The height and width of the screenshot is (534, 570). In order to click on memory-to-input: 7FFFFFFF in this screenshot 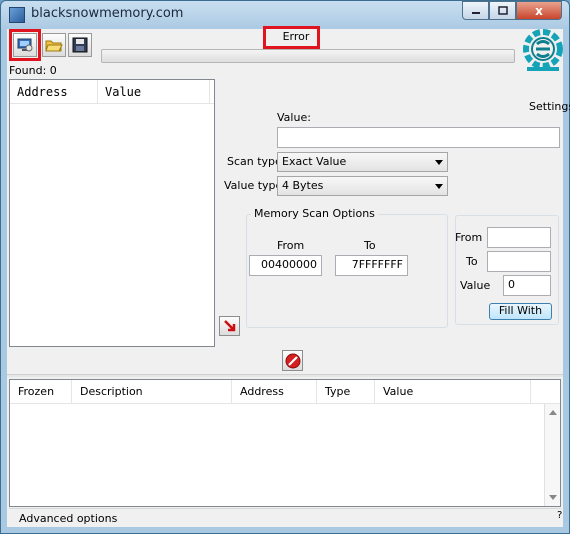, I will do `click(371, 265)`.